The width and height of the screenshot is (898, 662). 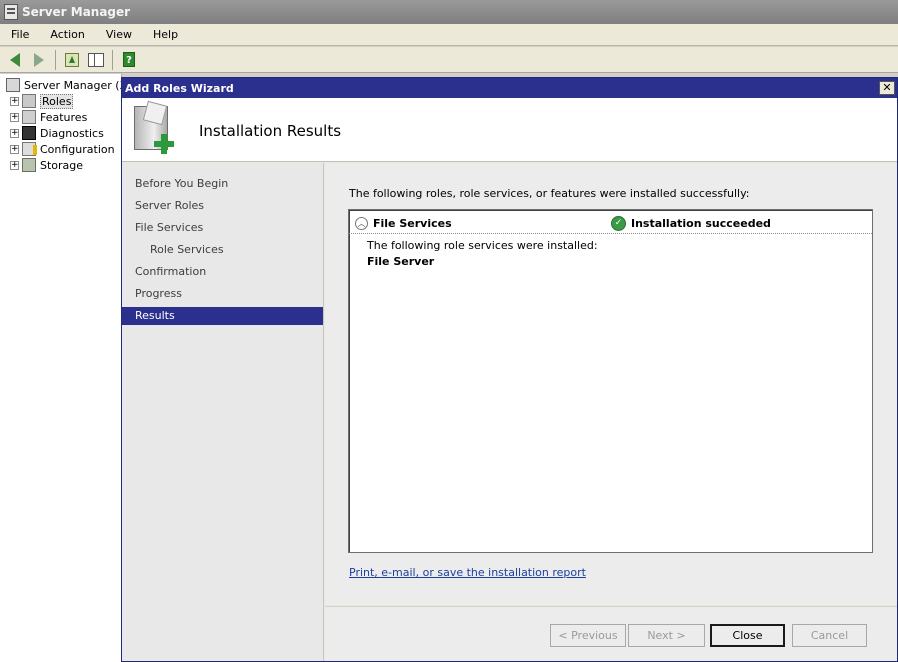 I want to click on forward-arrow-icon, so click(x=39, y=59).